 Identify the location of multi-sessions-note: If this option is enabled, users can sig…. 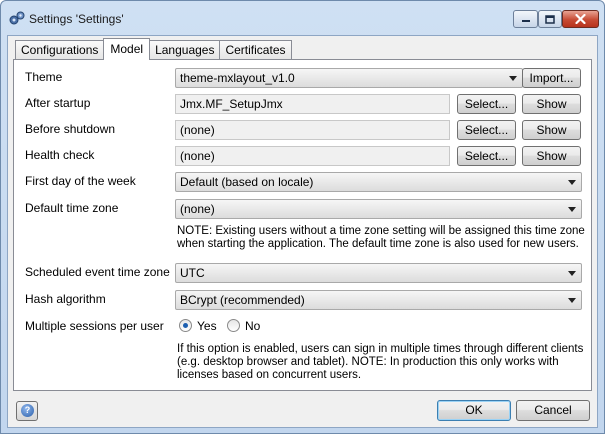
(380, 362).